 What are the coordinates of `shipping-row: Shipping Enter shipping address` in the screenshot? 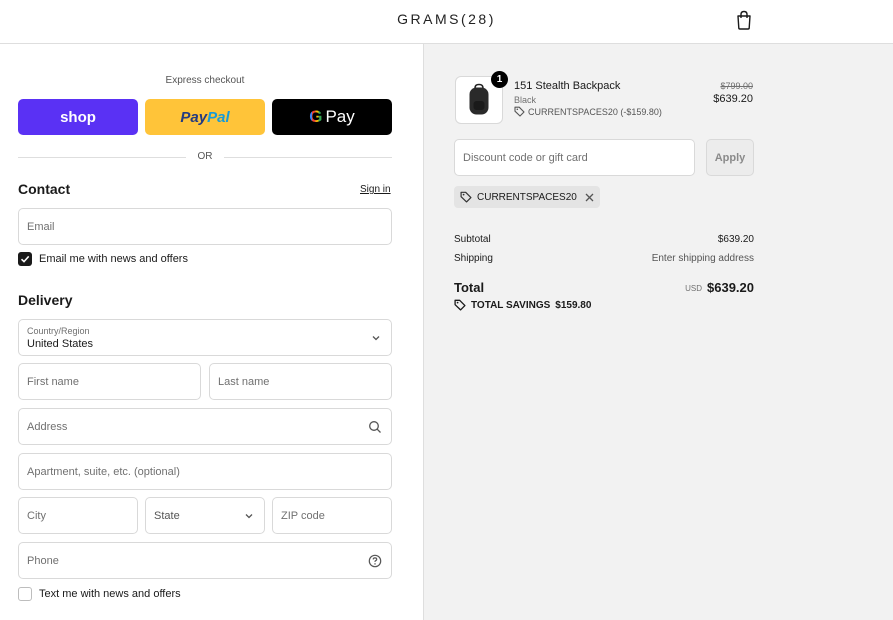 It's located at (604, 260).